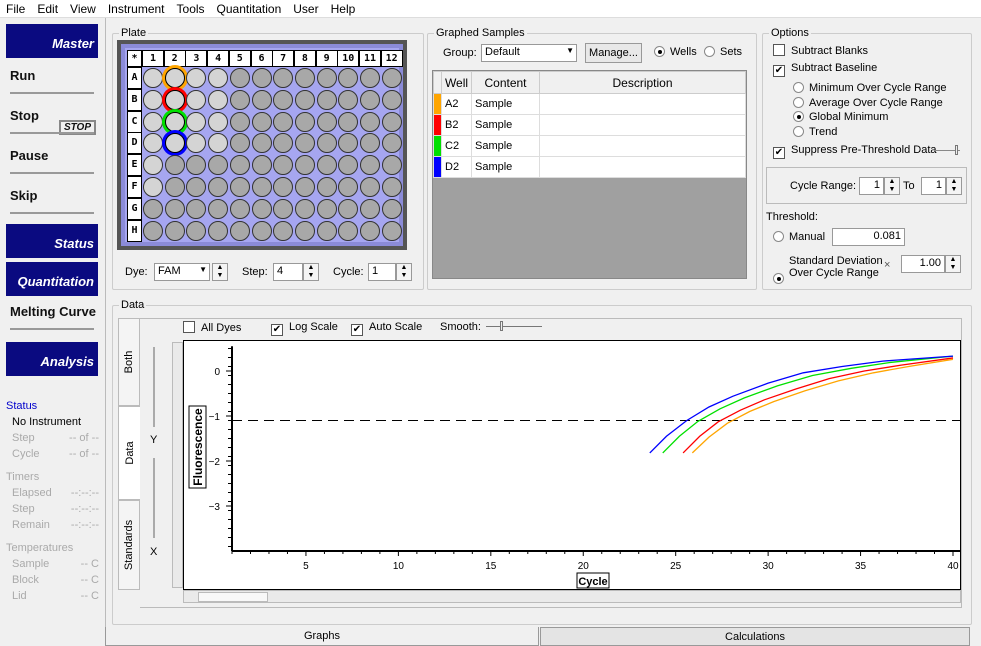  What do you see at coordinates (871, 186) in the screenshot?
I see `cycle-range-from-input: 1` at bounding box center [871, 186].